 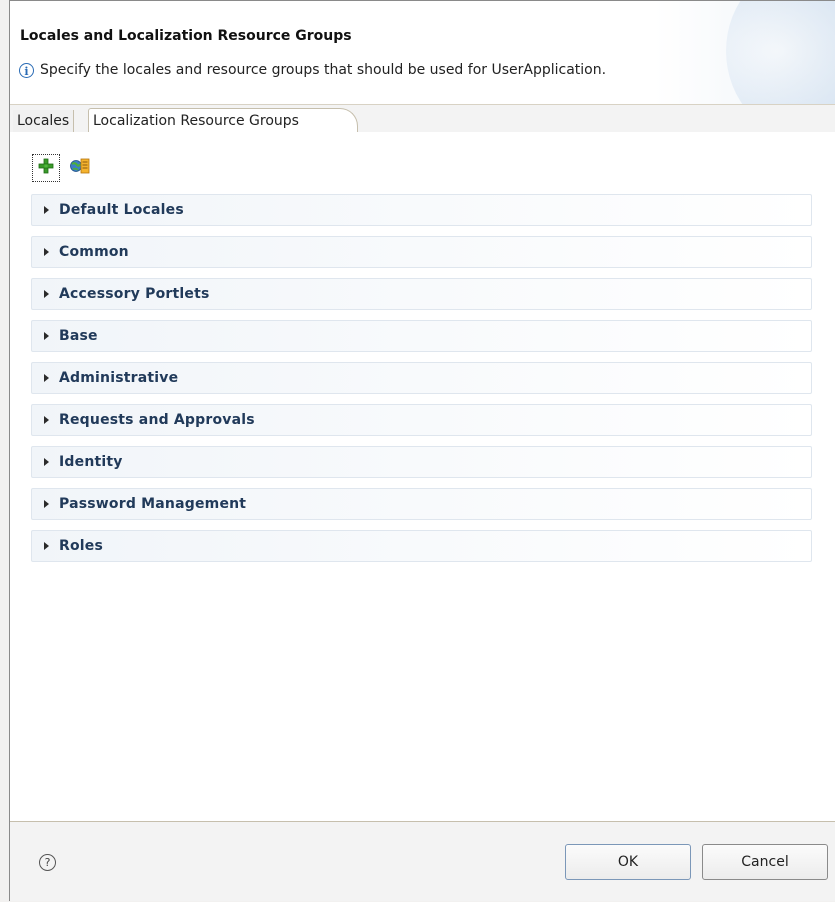 What do you see at coordinates (421, 294) in the screenshot?
I see `section-accessory-portlets: Accessory Portlets` at bounding box center [421, 294].